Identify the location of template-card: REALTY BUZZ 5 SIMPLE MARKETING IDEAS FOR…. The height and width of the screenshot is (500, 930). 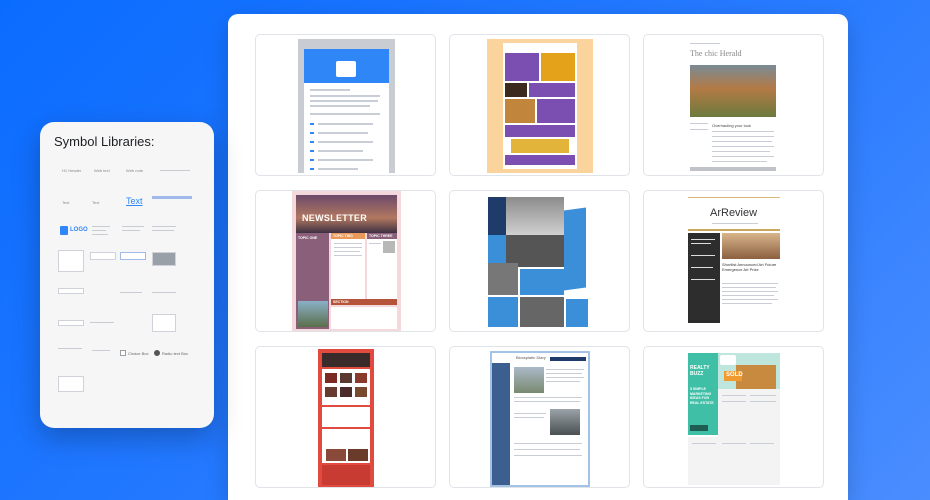
(733, 417).